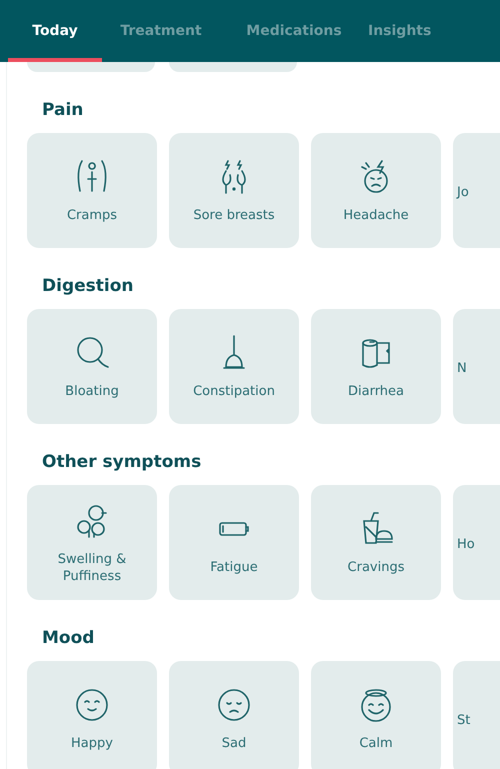 The height and width of the screenshot is (769, 500). What do you see at coordinates (476, 366) in the screenshot?
I see `symptom-card: N` at bounding box center [476, 366].